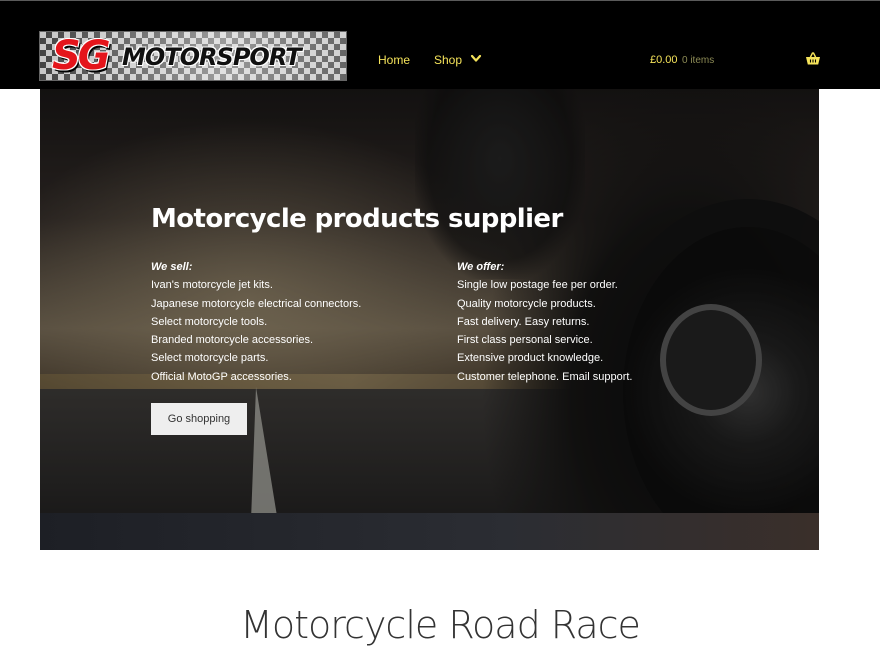  Describe the element at coordinates (440, 44) in the screenshot. I see `site-header: SG MOTORSPORT Home Shop £0.00 0 items` at that location.